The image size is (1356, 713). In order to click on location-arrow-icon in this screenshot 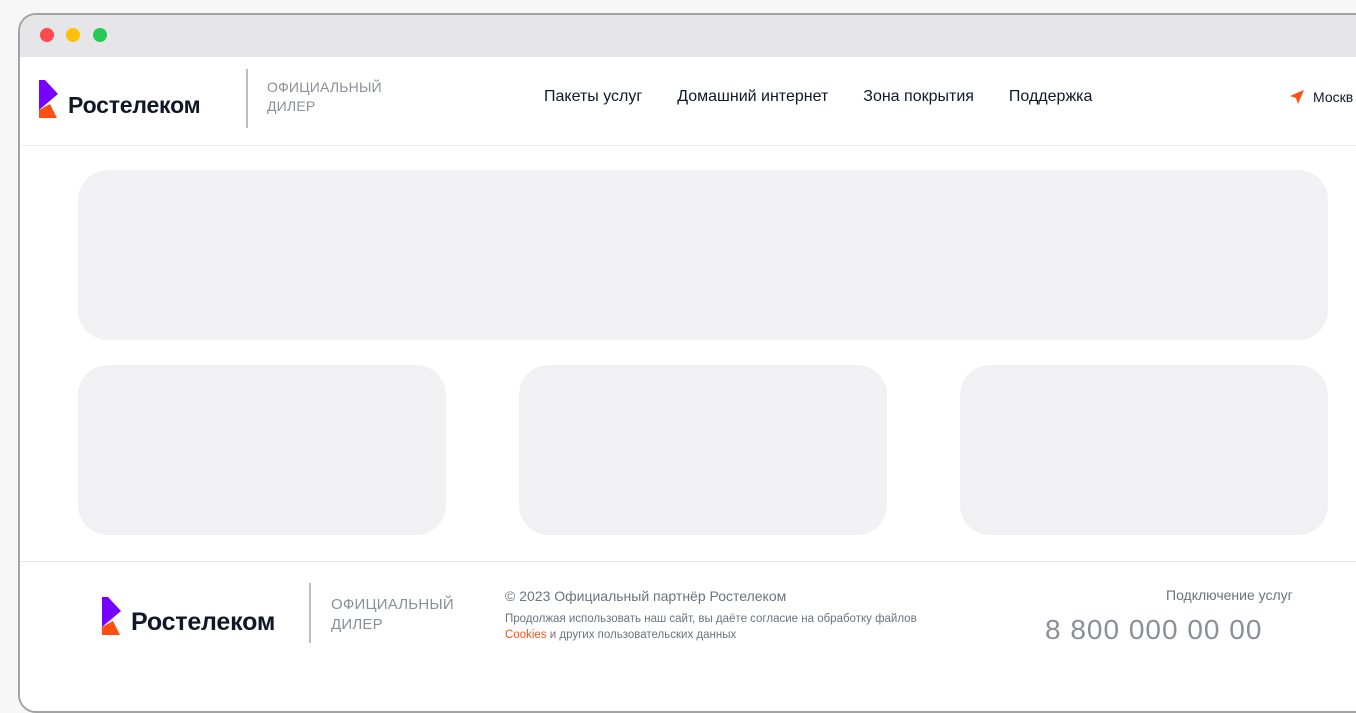, I will do `click(1297, 97)`.